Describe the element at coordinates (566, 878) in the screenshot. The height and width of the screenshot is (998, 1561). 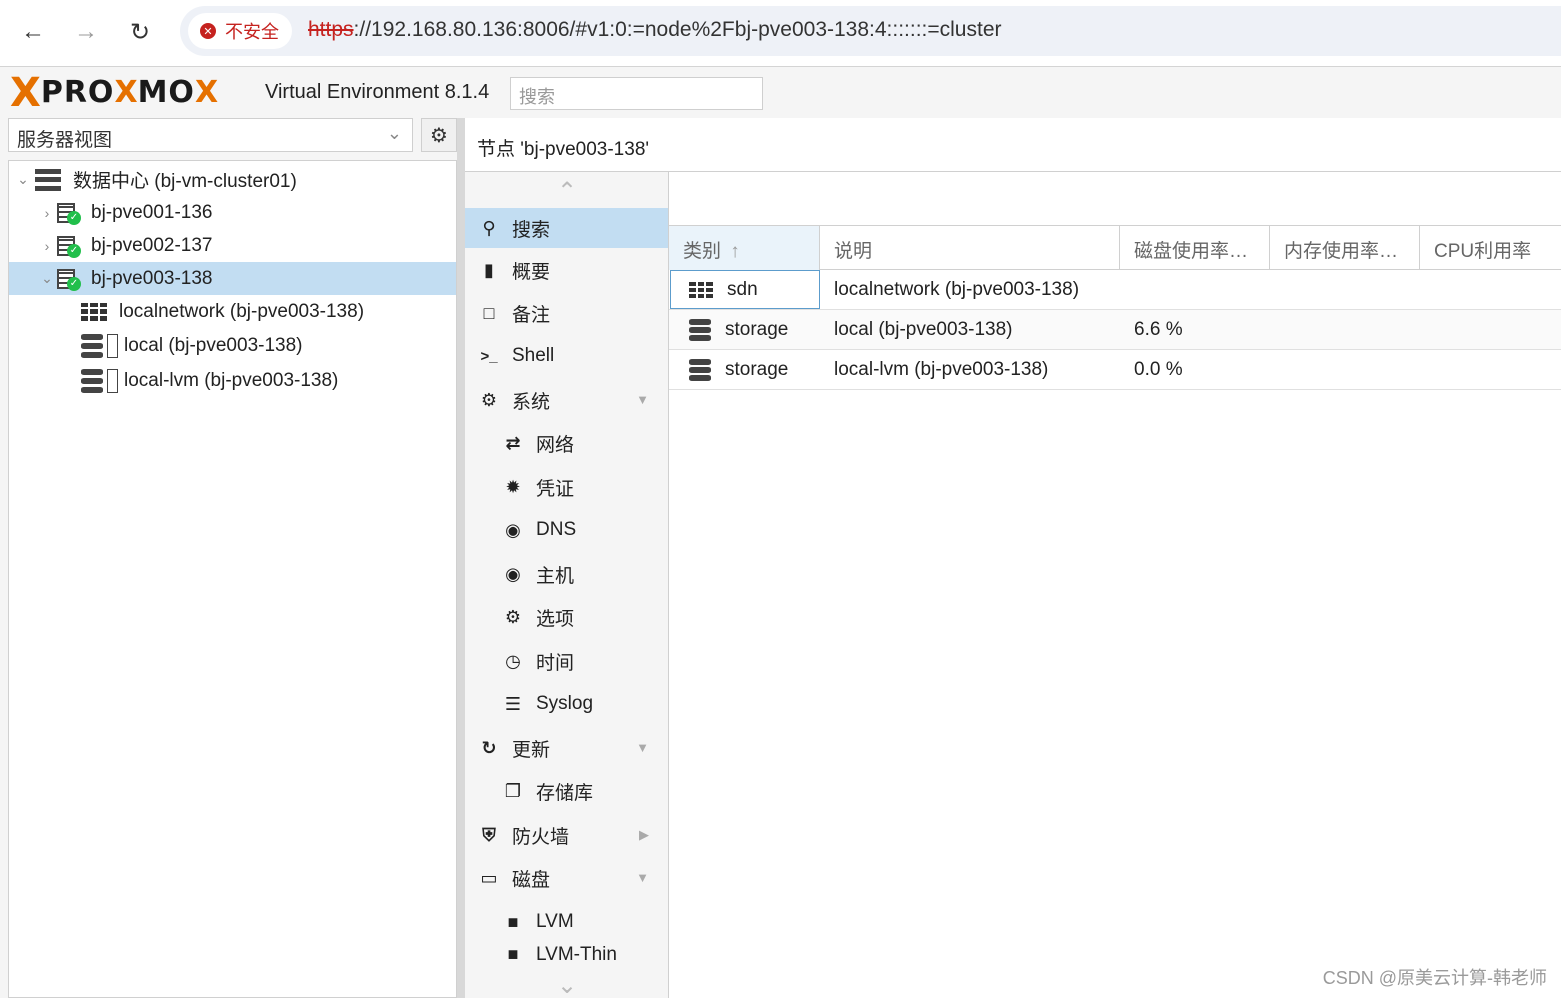
I see `menu-item-disks: ▭ 磁盘 ▼` at that location.